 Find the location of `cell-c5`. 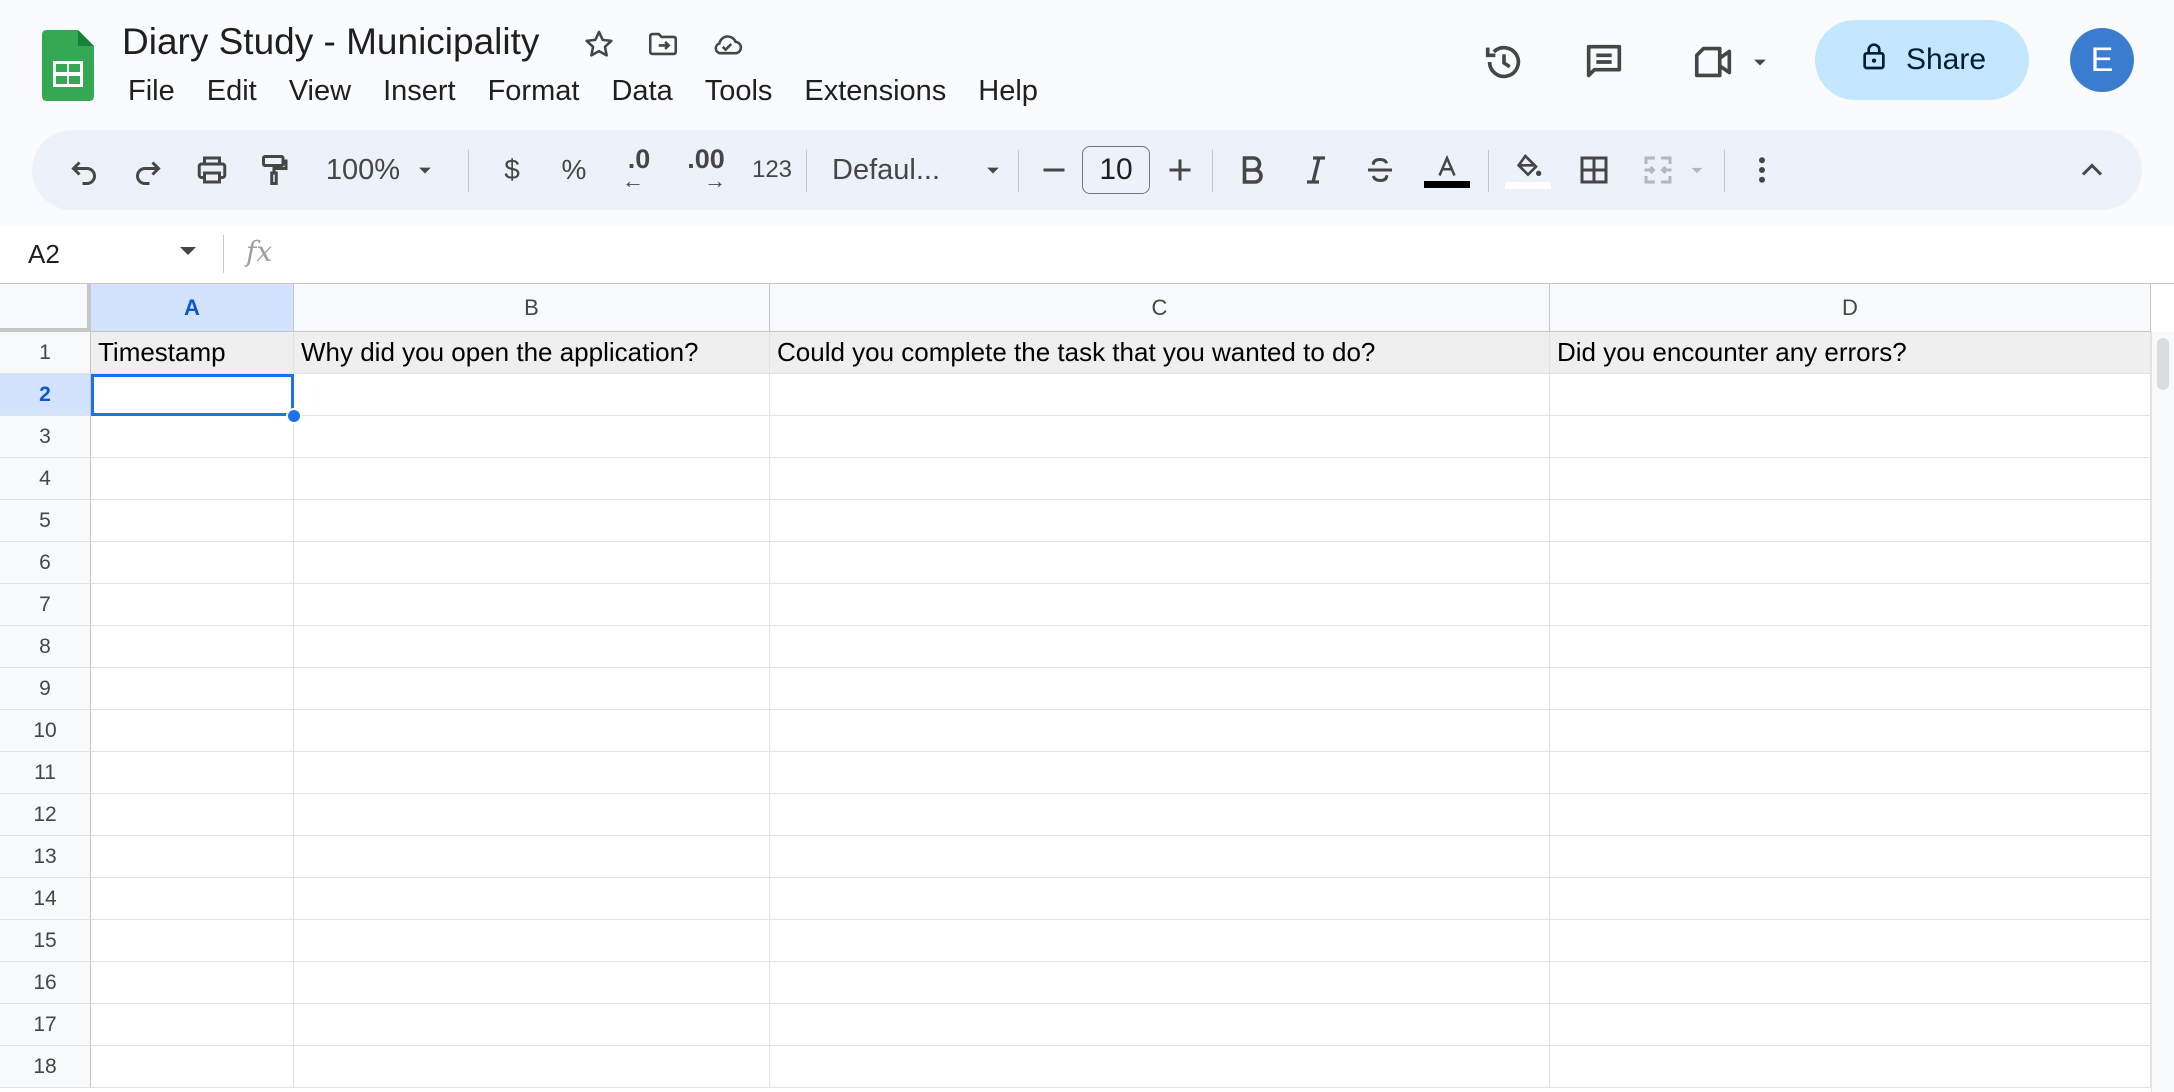

cell-c5 is located at coordinates (1160, 521).